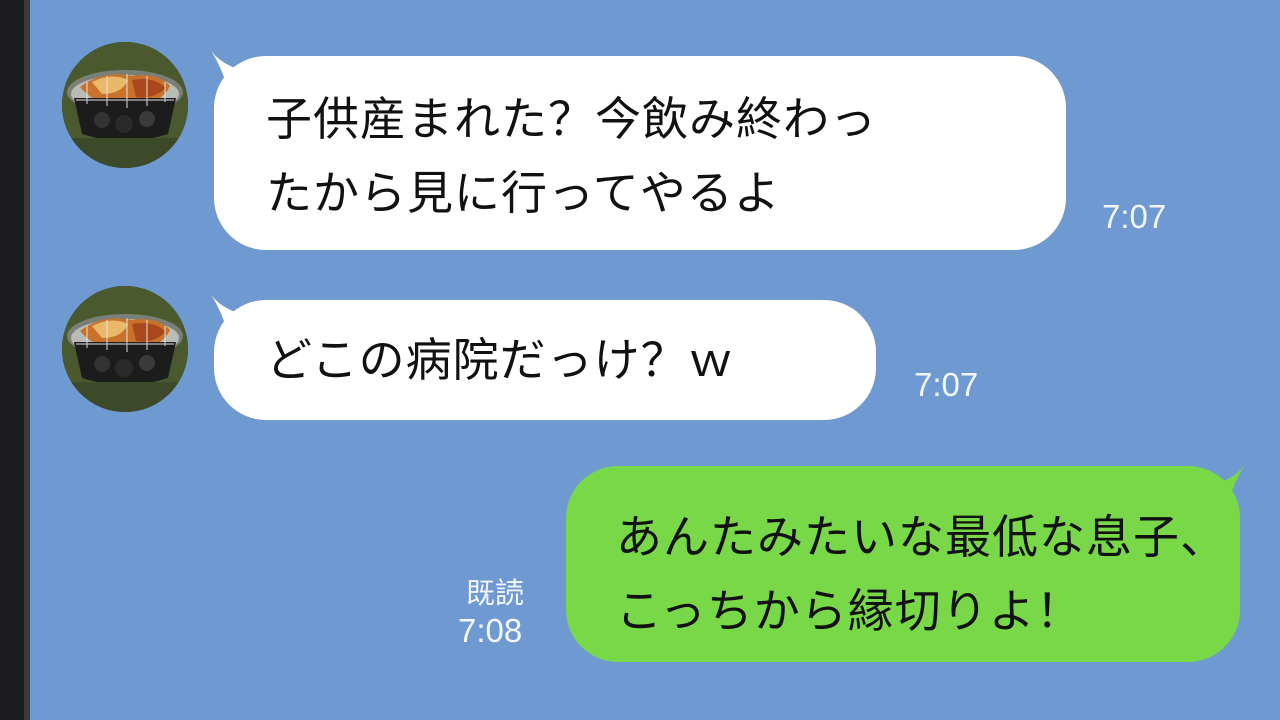 Image resolution: width=1280 pixels, height=720 pixels. I want to click on message-line: こっちから縁切りよ！, so click(849, 611).